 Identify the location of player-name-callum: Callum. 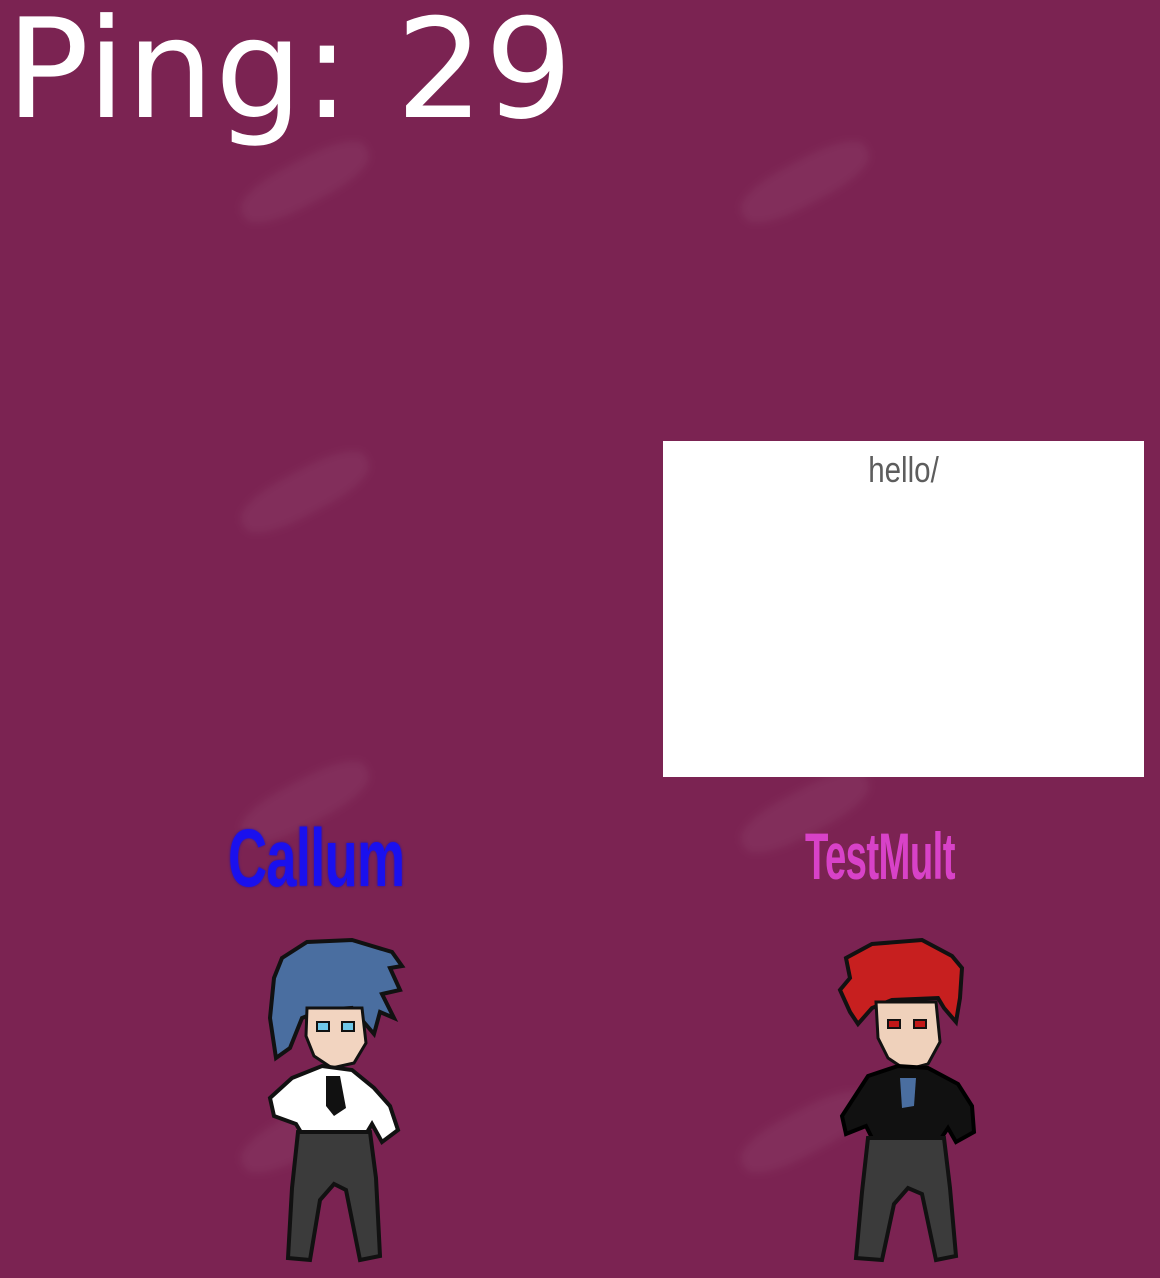
(316, 858).